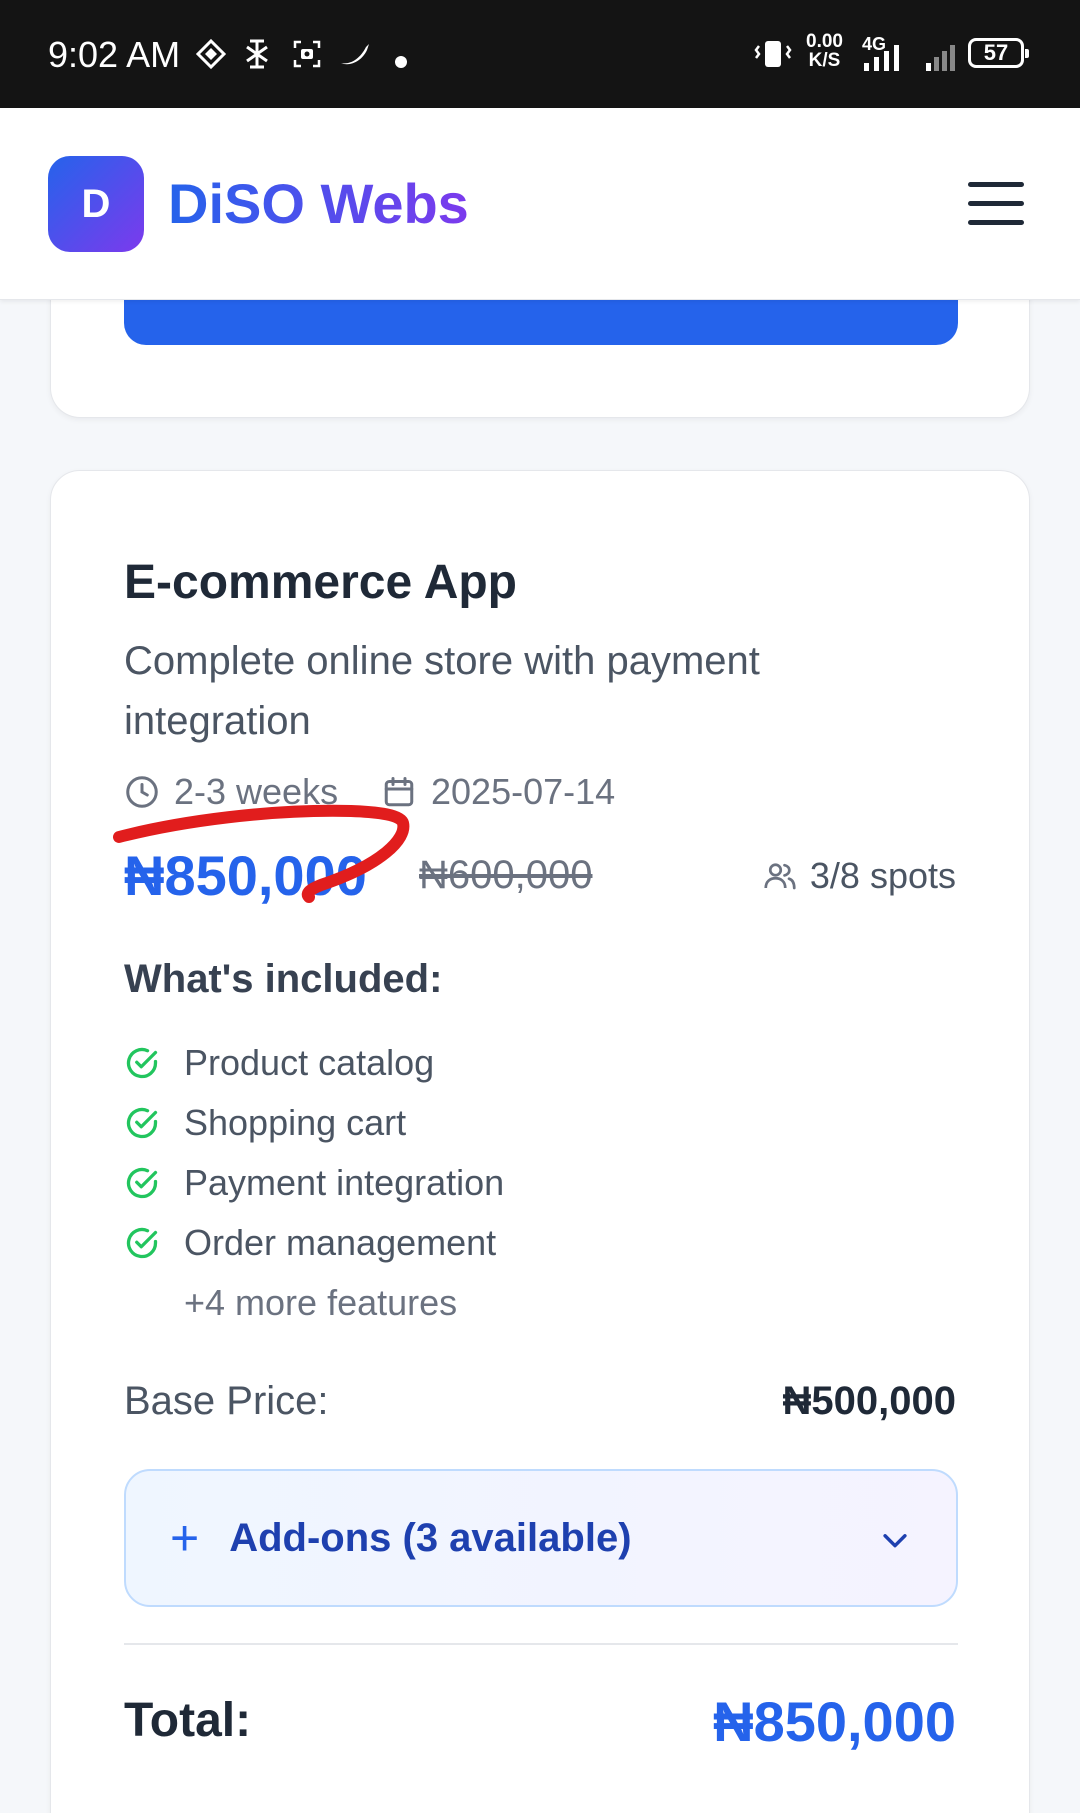 The height and width of the screenshot is (1813, 1080). I want to click on more-features: +4 more features, so click(321, 1302).